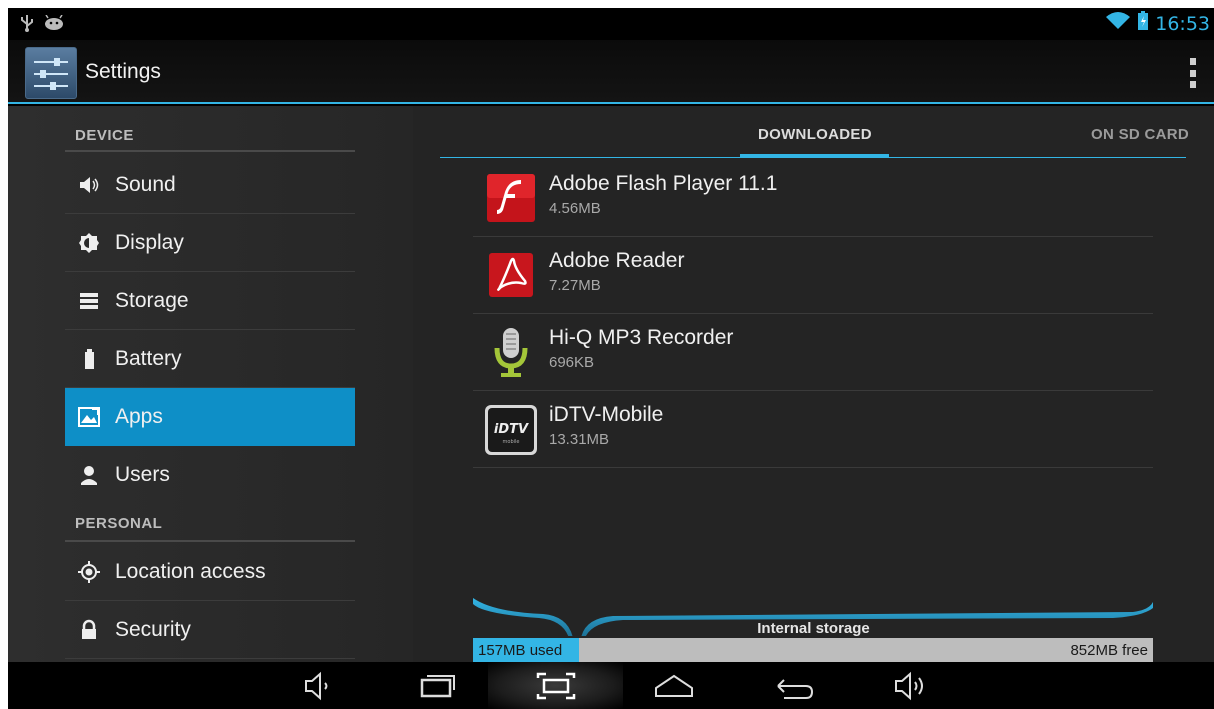  Describe the element at coordinates (210, 301) in the screenshot. I see `sidebar-item-storage: Storage` at that location.